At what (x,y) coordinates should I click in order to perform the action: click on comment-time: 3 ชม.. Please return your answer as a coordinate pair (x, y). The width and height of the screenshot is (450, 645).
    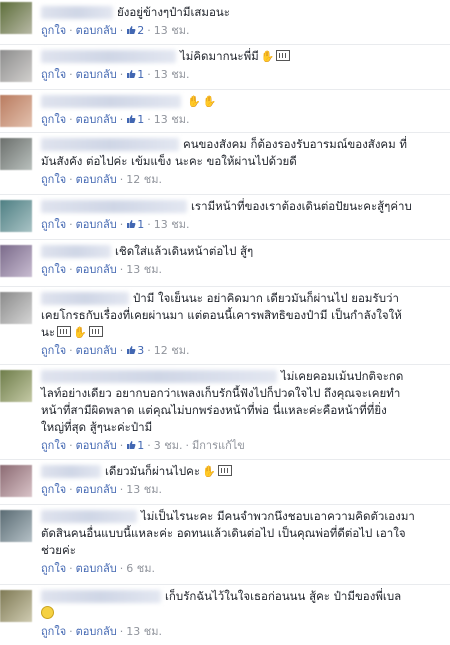
    Looking at the image, I should click on (168, 445).